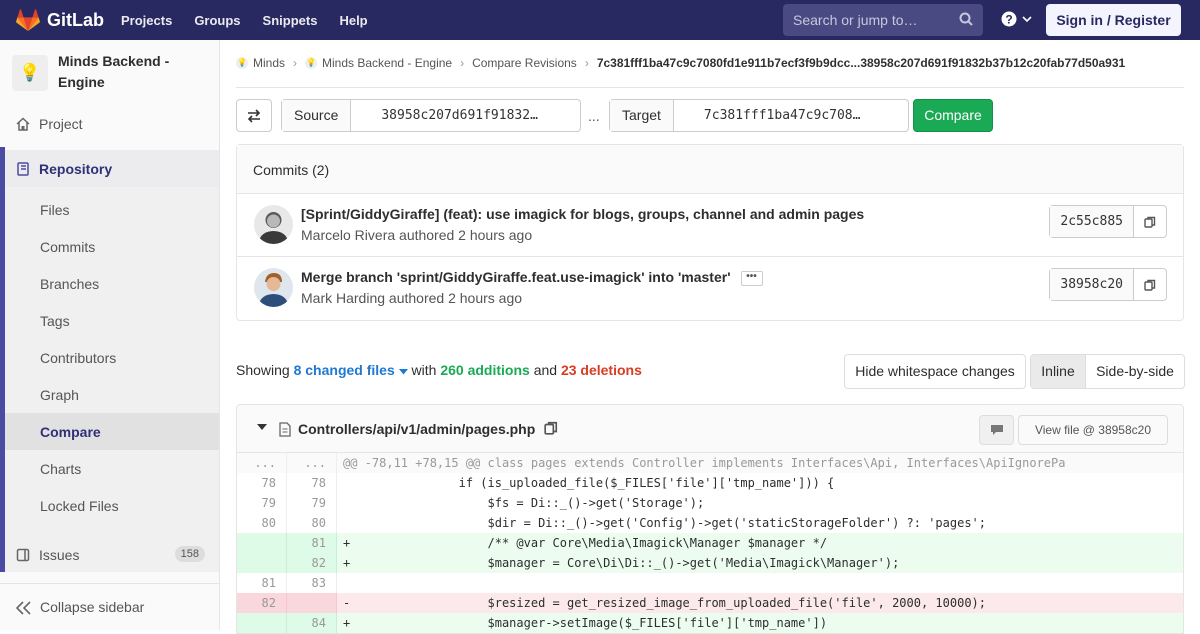 The image size is (1200, 634). What do you see at coordinates (312, 603) in the screenshot?
I see `new-line-number` at bounding box center [312, 603].